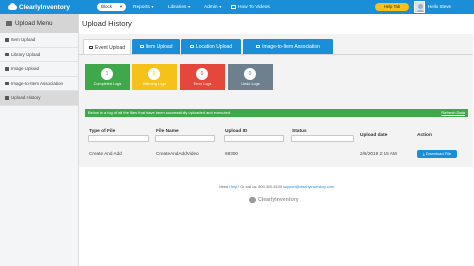  What do you see at coordinates (105, 153) in the screenshot?
I see `cell-type: Create And Add` at bounding box center [105, 153].